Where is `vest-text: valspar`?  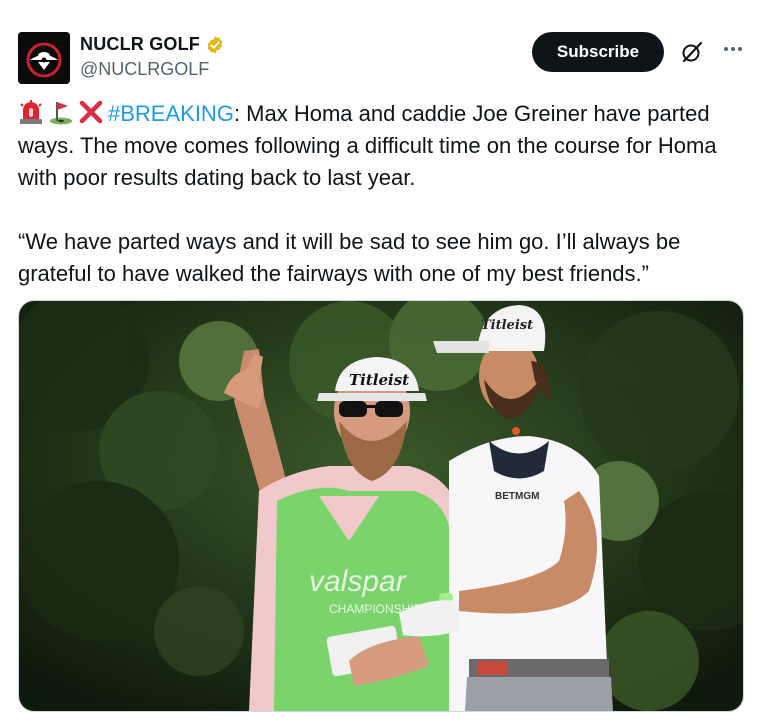 vest-text: valspar is located at coordinates (358, 581).